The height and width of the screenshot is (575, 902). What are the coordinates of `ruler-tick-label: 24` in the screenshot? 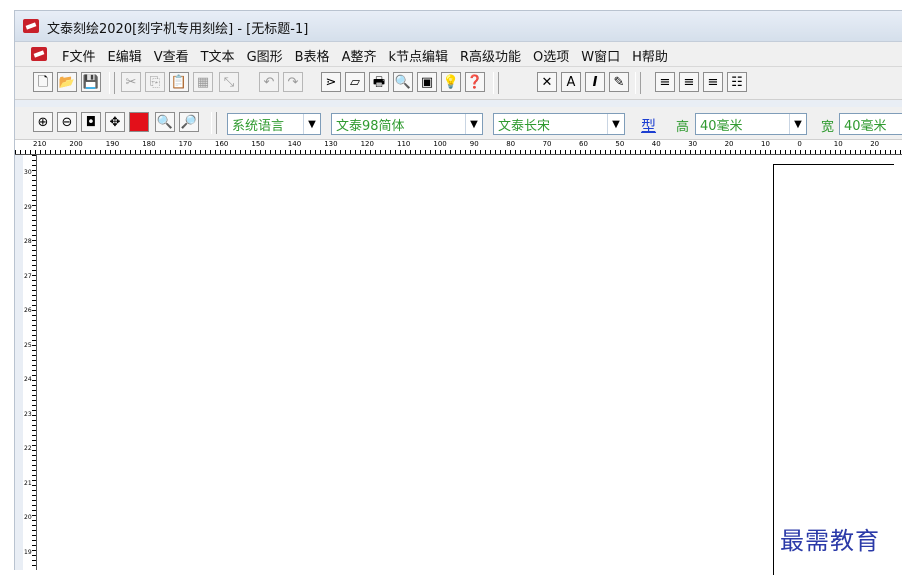 It's located at (28, 379).